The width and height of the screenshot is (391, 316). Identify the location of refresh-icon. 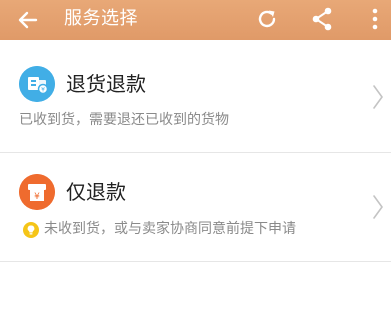
(267, 19).